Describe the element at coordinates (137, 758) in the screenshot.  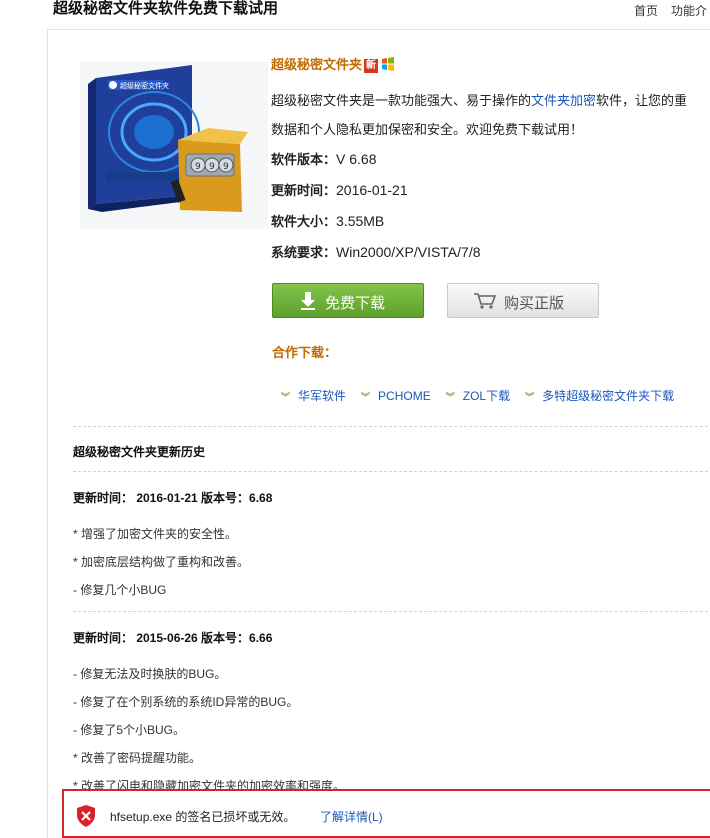
I see `change-item: * 改善了密码提醒功能。` at that location.